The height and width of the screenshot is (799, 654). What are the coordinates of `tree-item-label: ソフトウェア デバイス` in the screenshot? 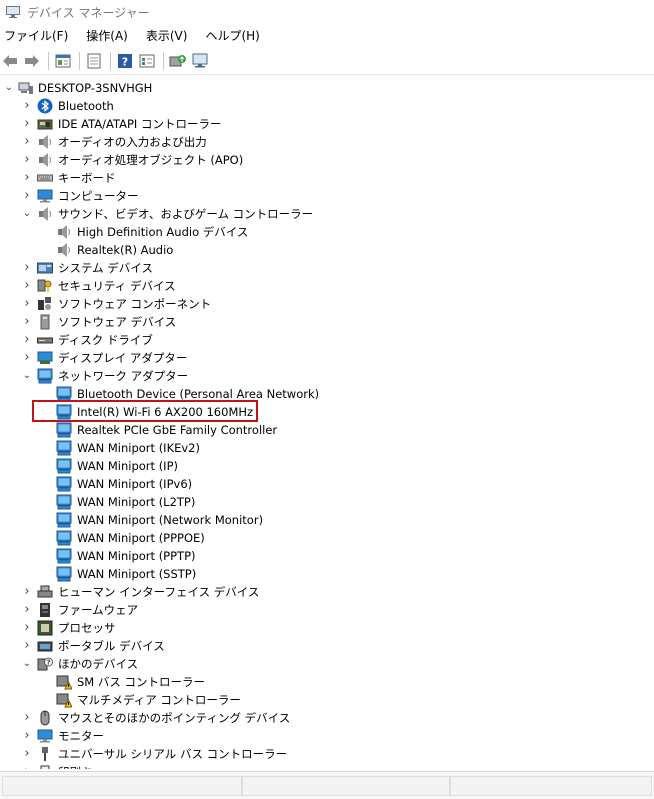 It's located at (117, 322).